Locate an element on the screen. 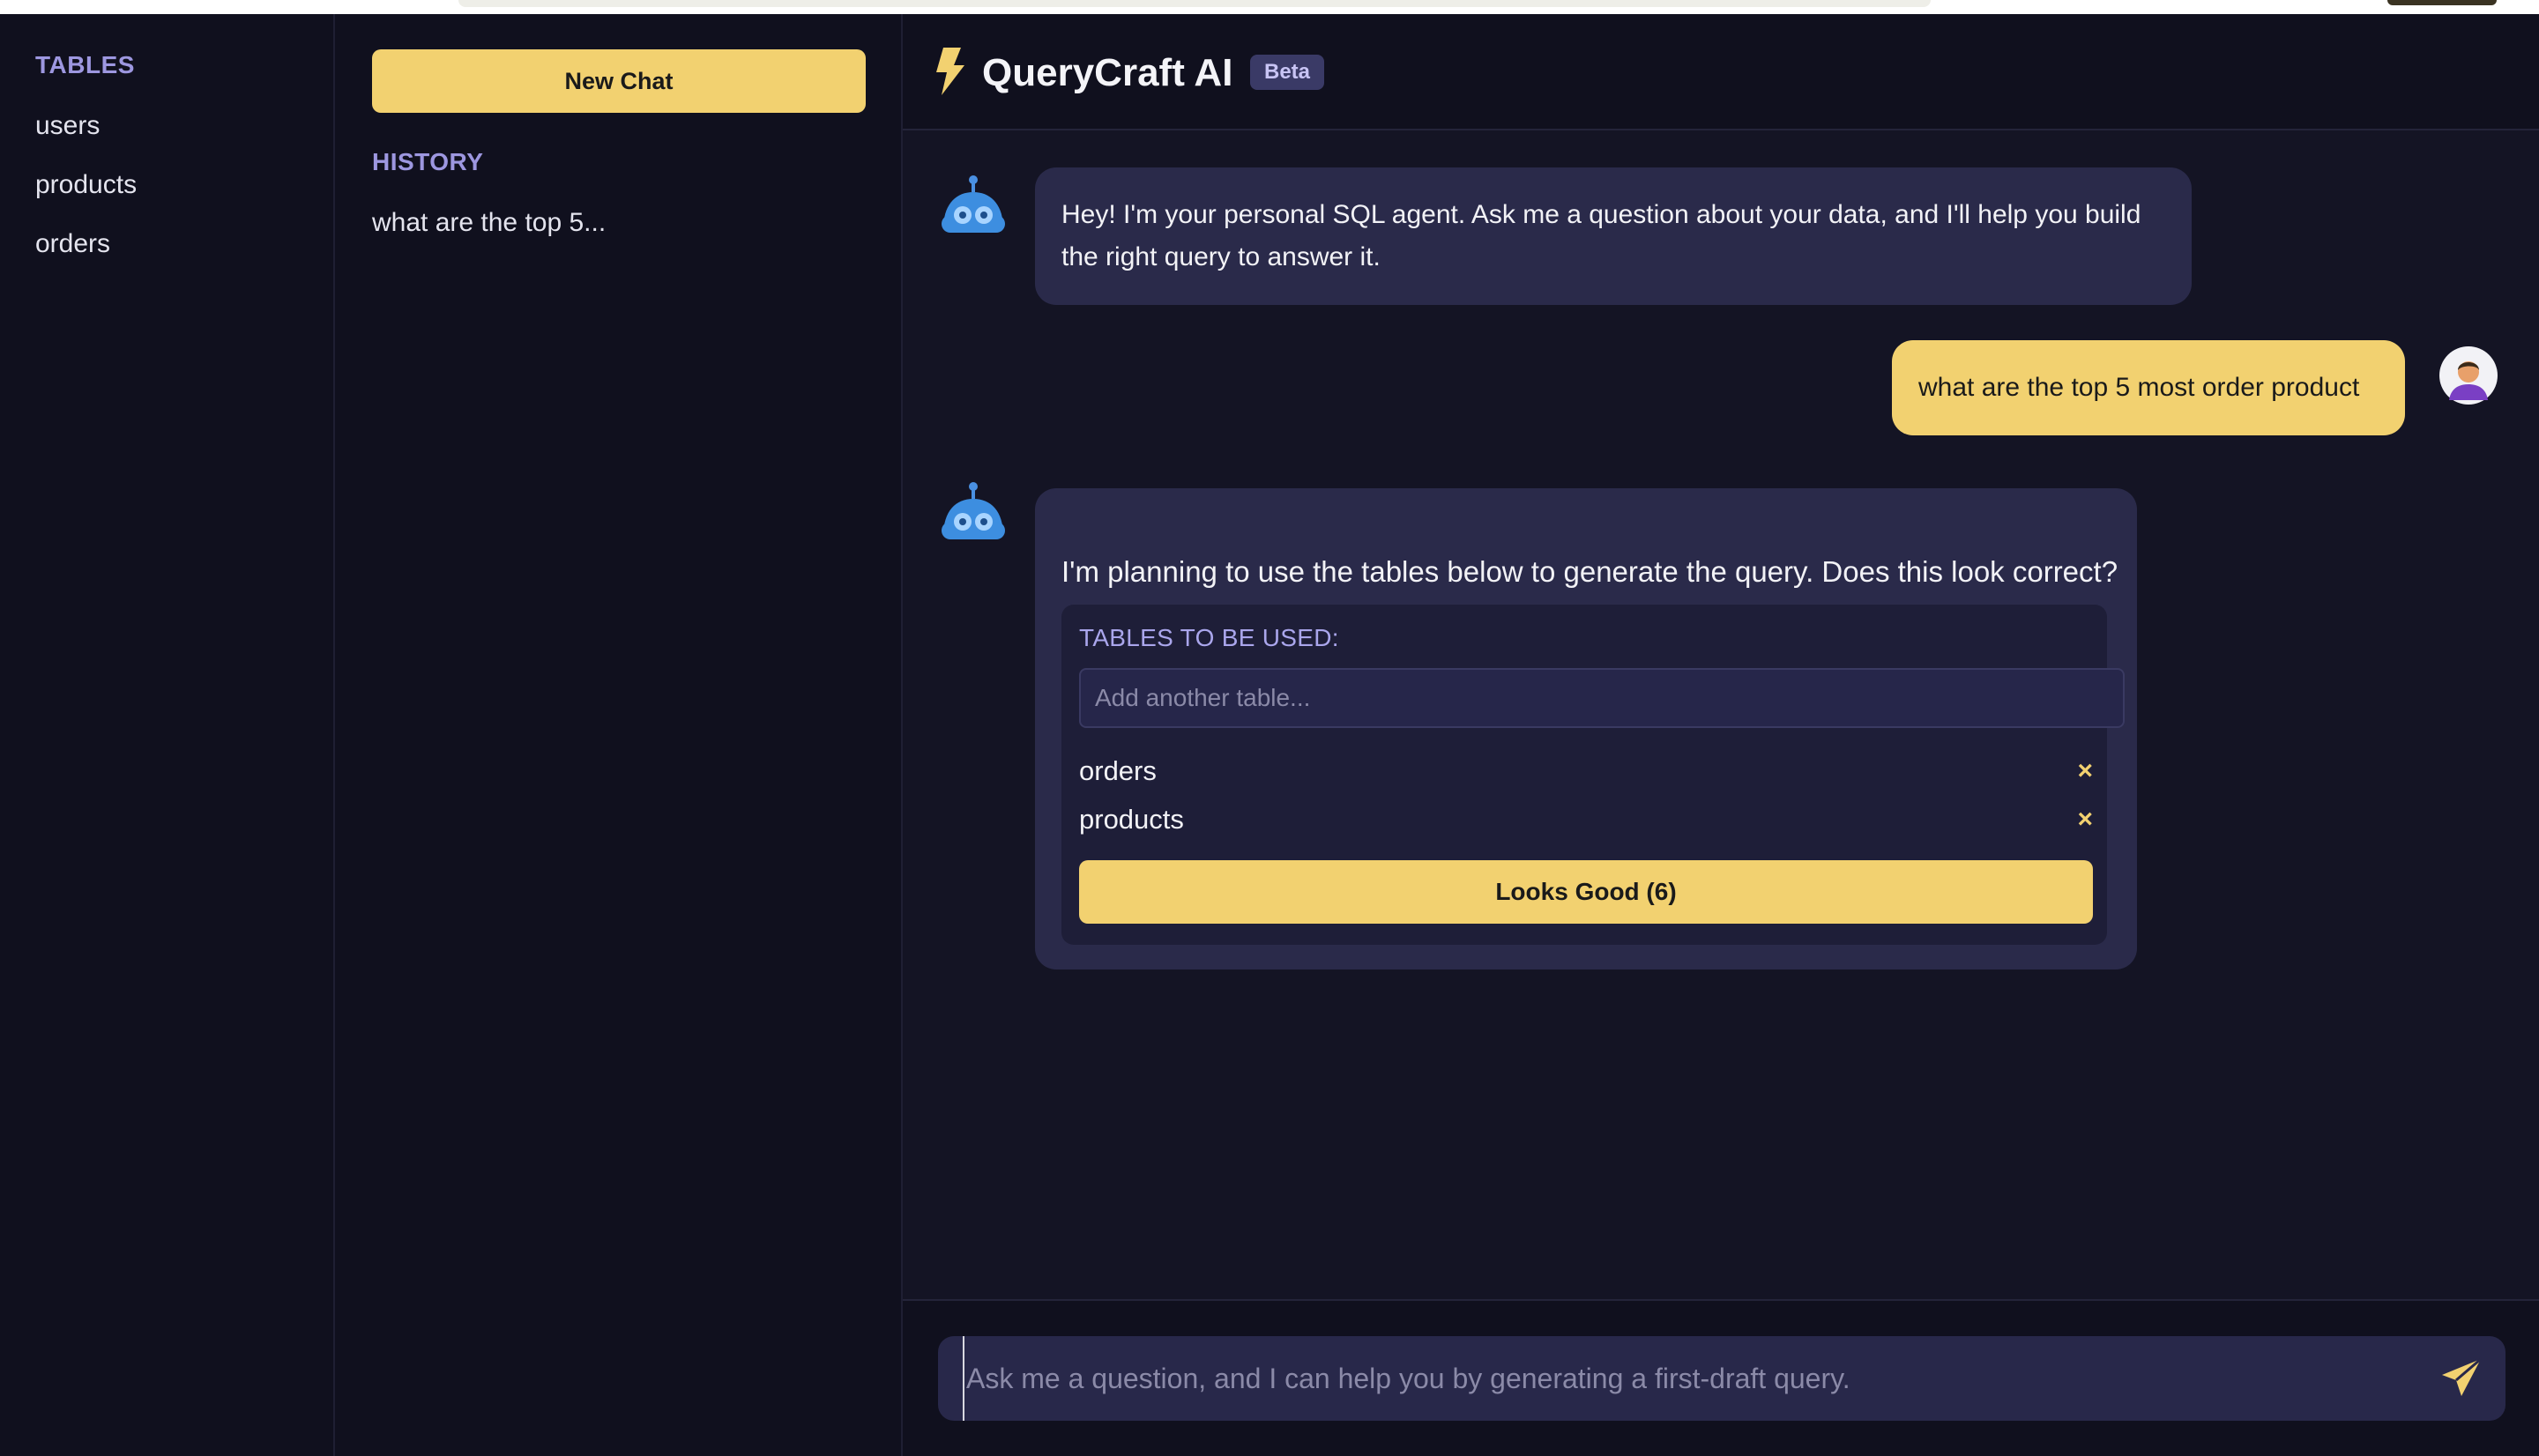 Image resolution: width=2539 pixels, height=1456 pixels. browser-top-strip is located at coordinates (1269, 7).